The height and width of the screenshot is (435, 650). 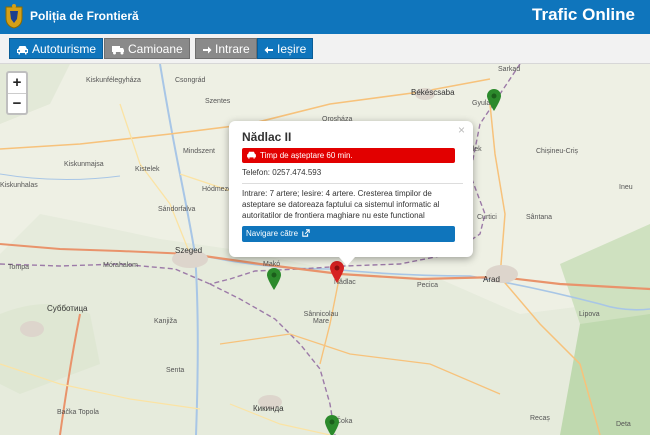 I want to click on place-label: Békéscsaba, so click(x=433, y=92).